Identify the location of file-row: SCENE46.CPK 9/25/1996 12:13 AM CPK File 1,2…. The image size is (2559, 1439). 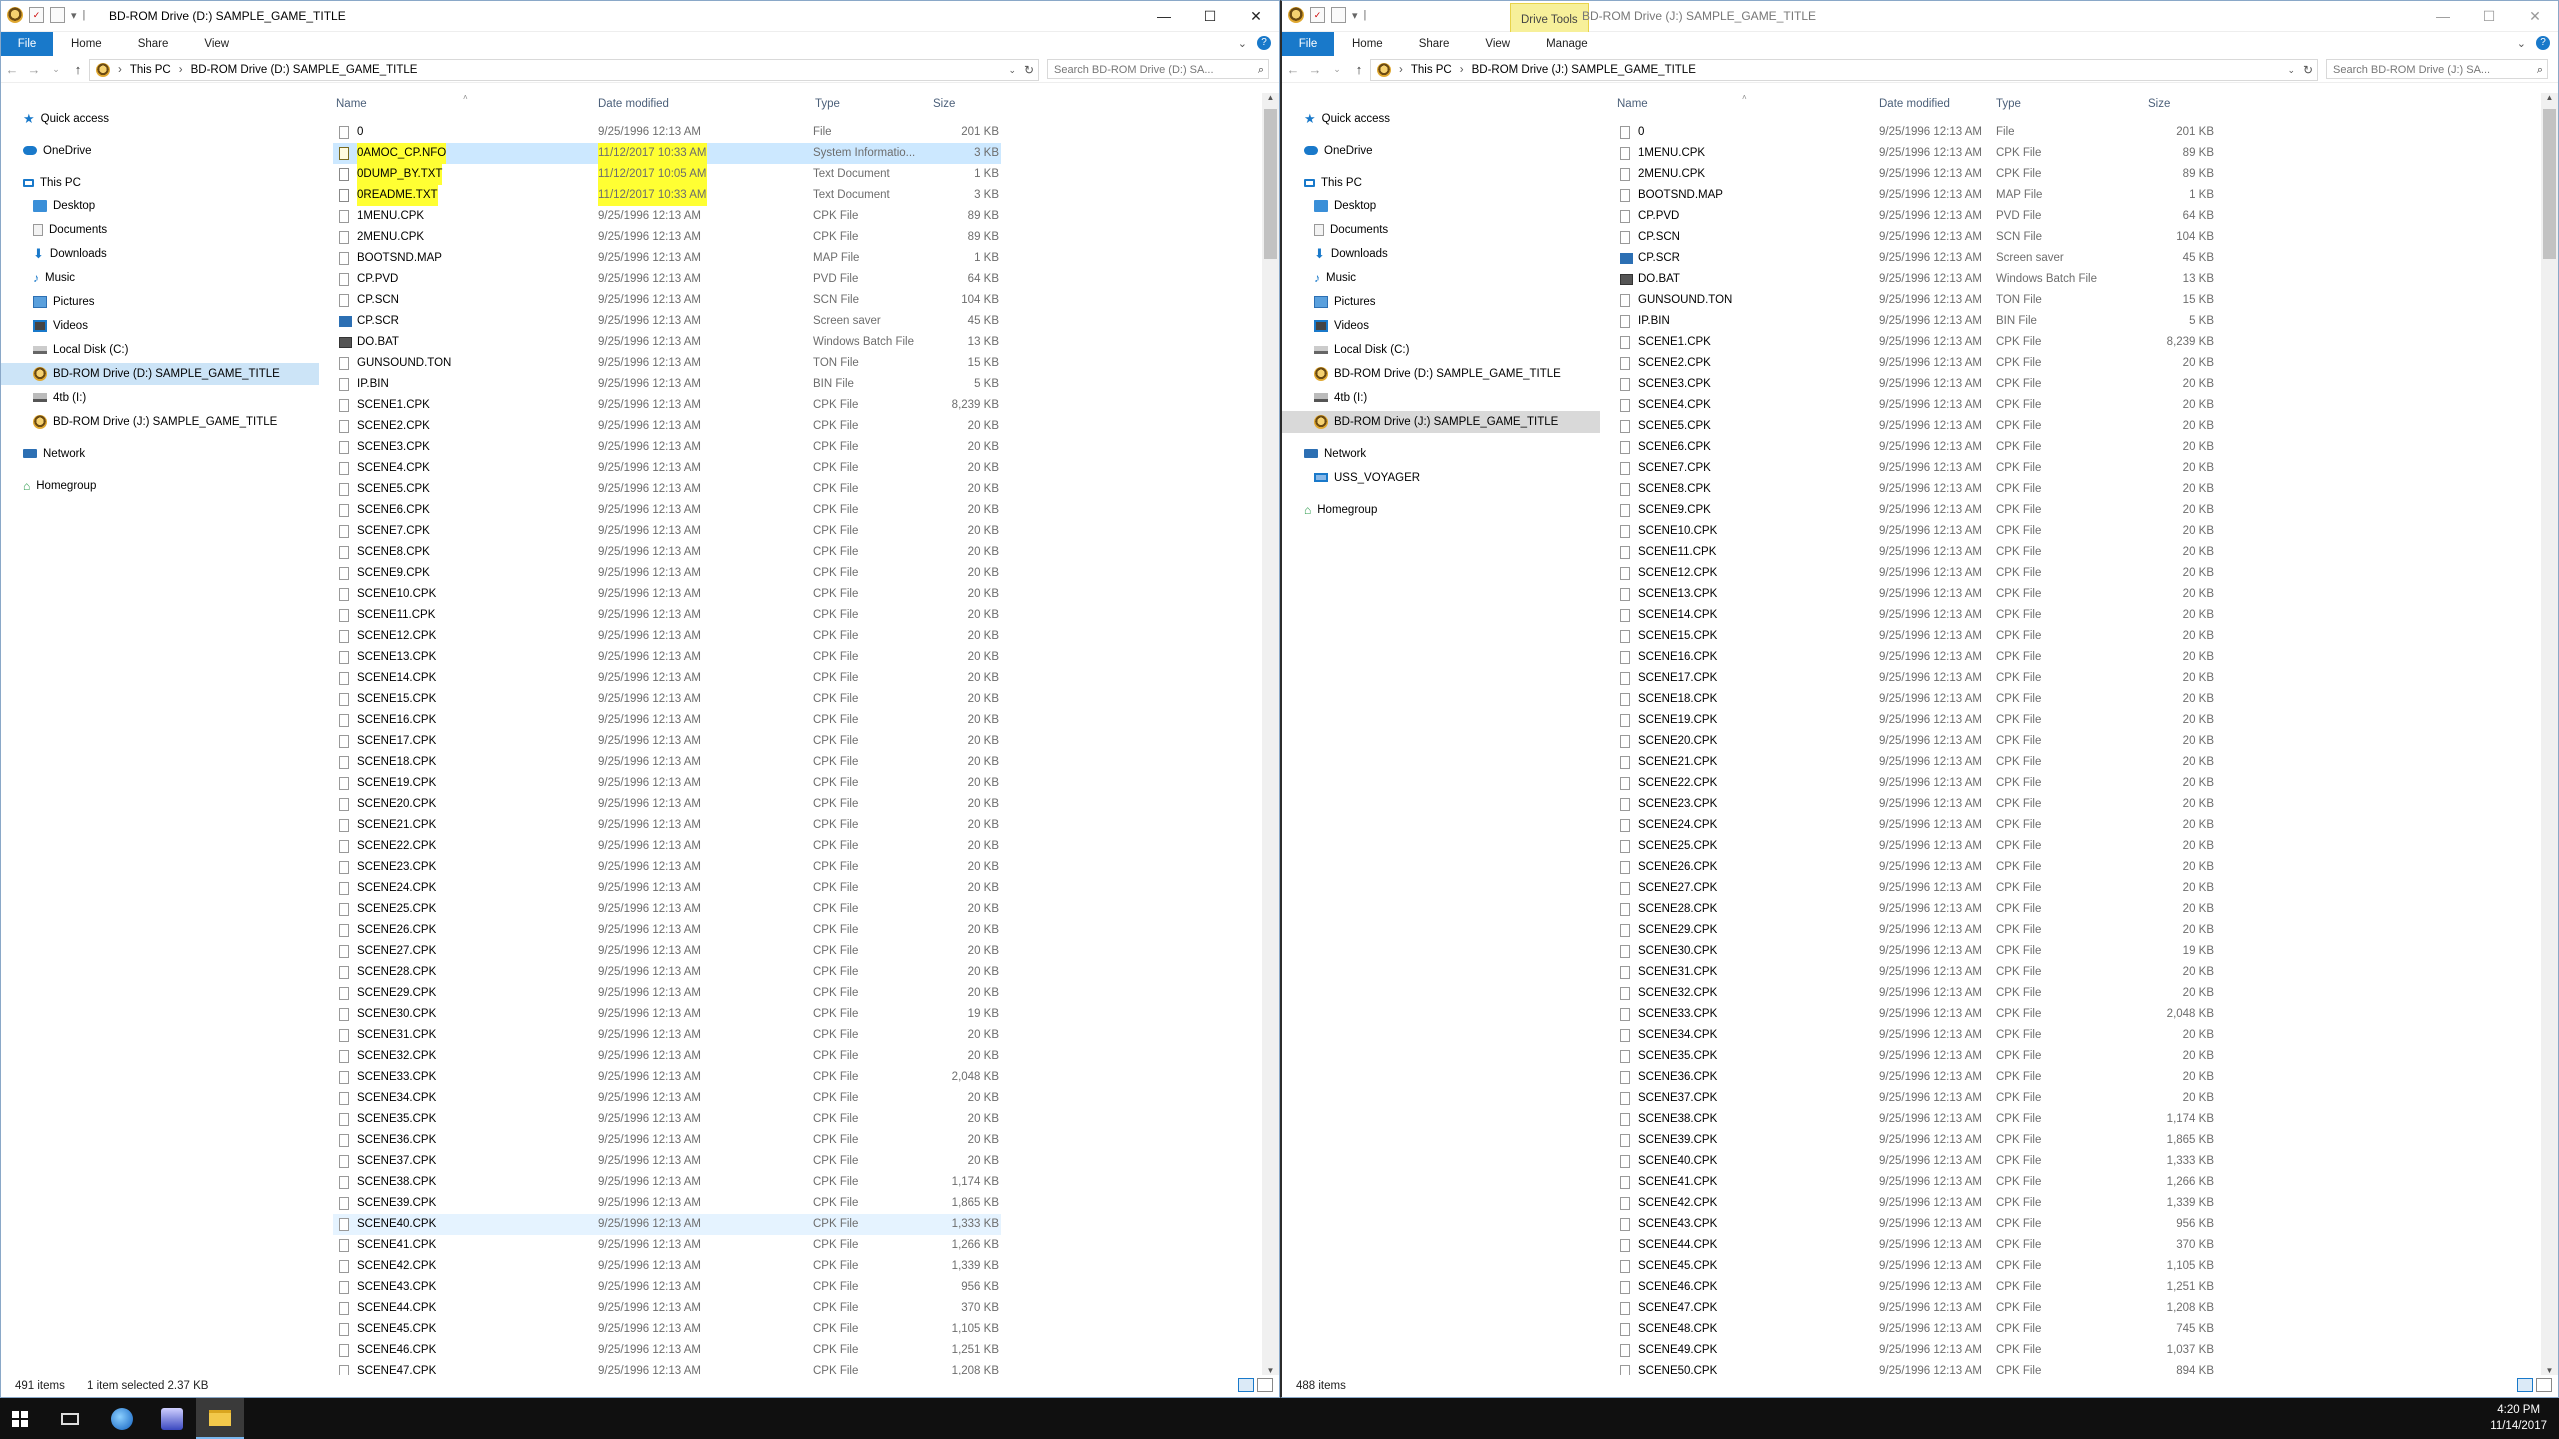
(667, 1350).